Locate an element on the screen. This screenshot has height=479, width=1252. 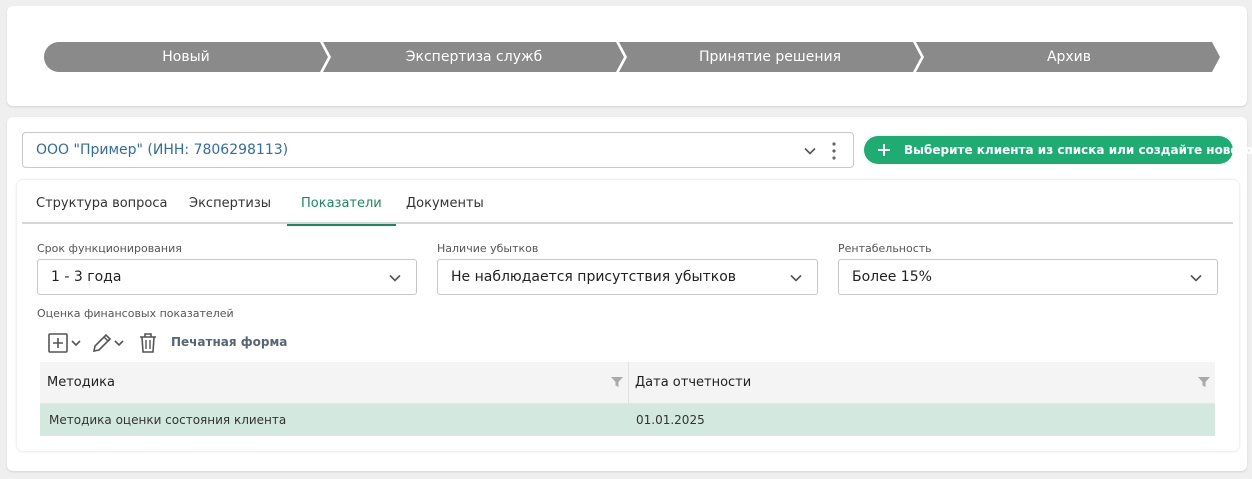
column-separator is located at coordinates (628, 383).